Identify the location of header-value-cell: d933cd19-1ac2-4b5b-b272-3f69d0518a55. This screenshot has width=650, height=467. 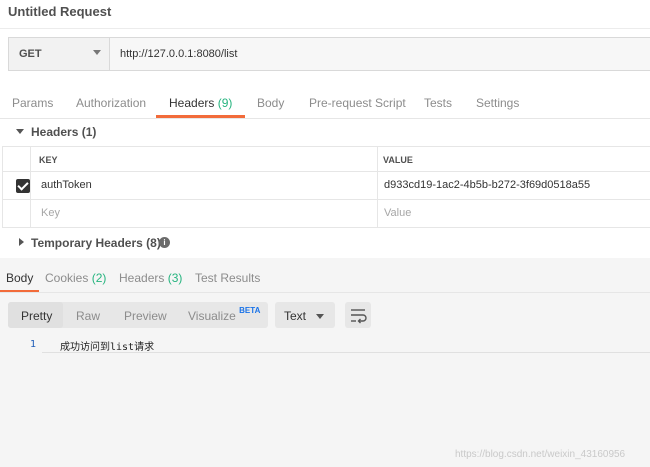
(487, 185).